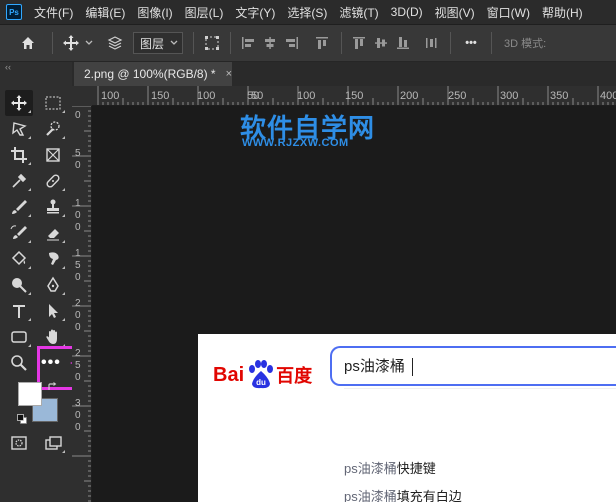  What do you see at coordinates (19, 181) in the screenshot?
I see `eyedropper-tool-icon` at bounding box center [19, 181].